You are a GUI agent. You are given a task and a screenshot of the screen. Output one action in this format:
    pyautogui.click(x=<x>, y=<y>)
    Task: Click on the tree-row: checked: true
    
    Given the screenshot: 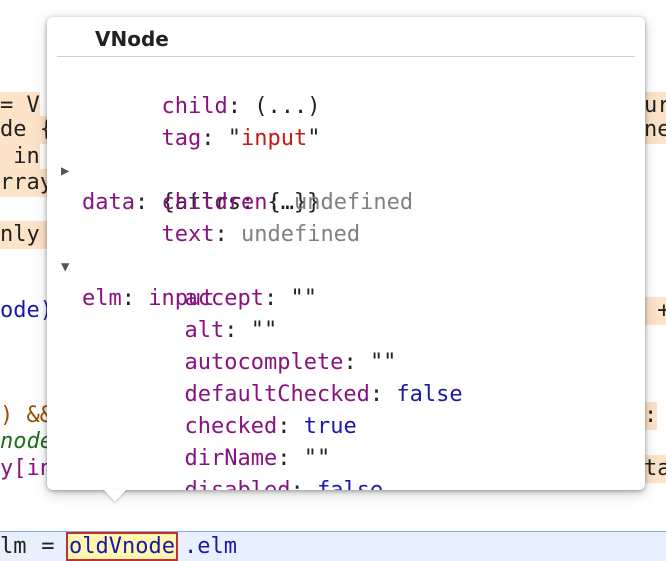 What is the action you would take?
    pyautogui.click(x=230, y=409)
    